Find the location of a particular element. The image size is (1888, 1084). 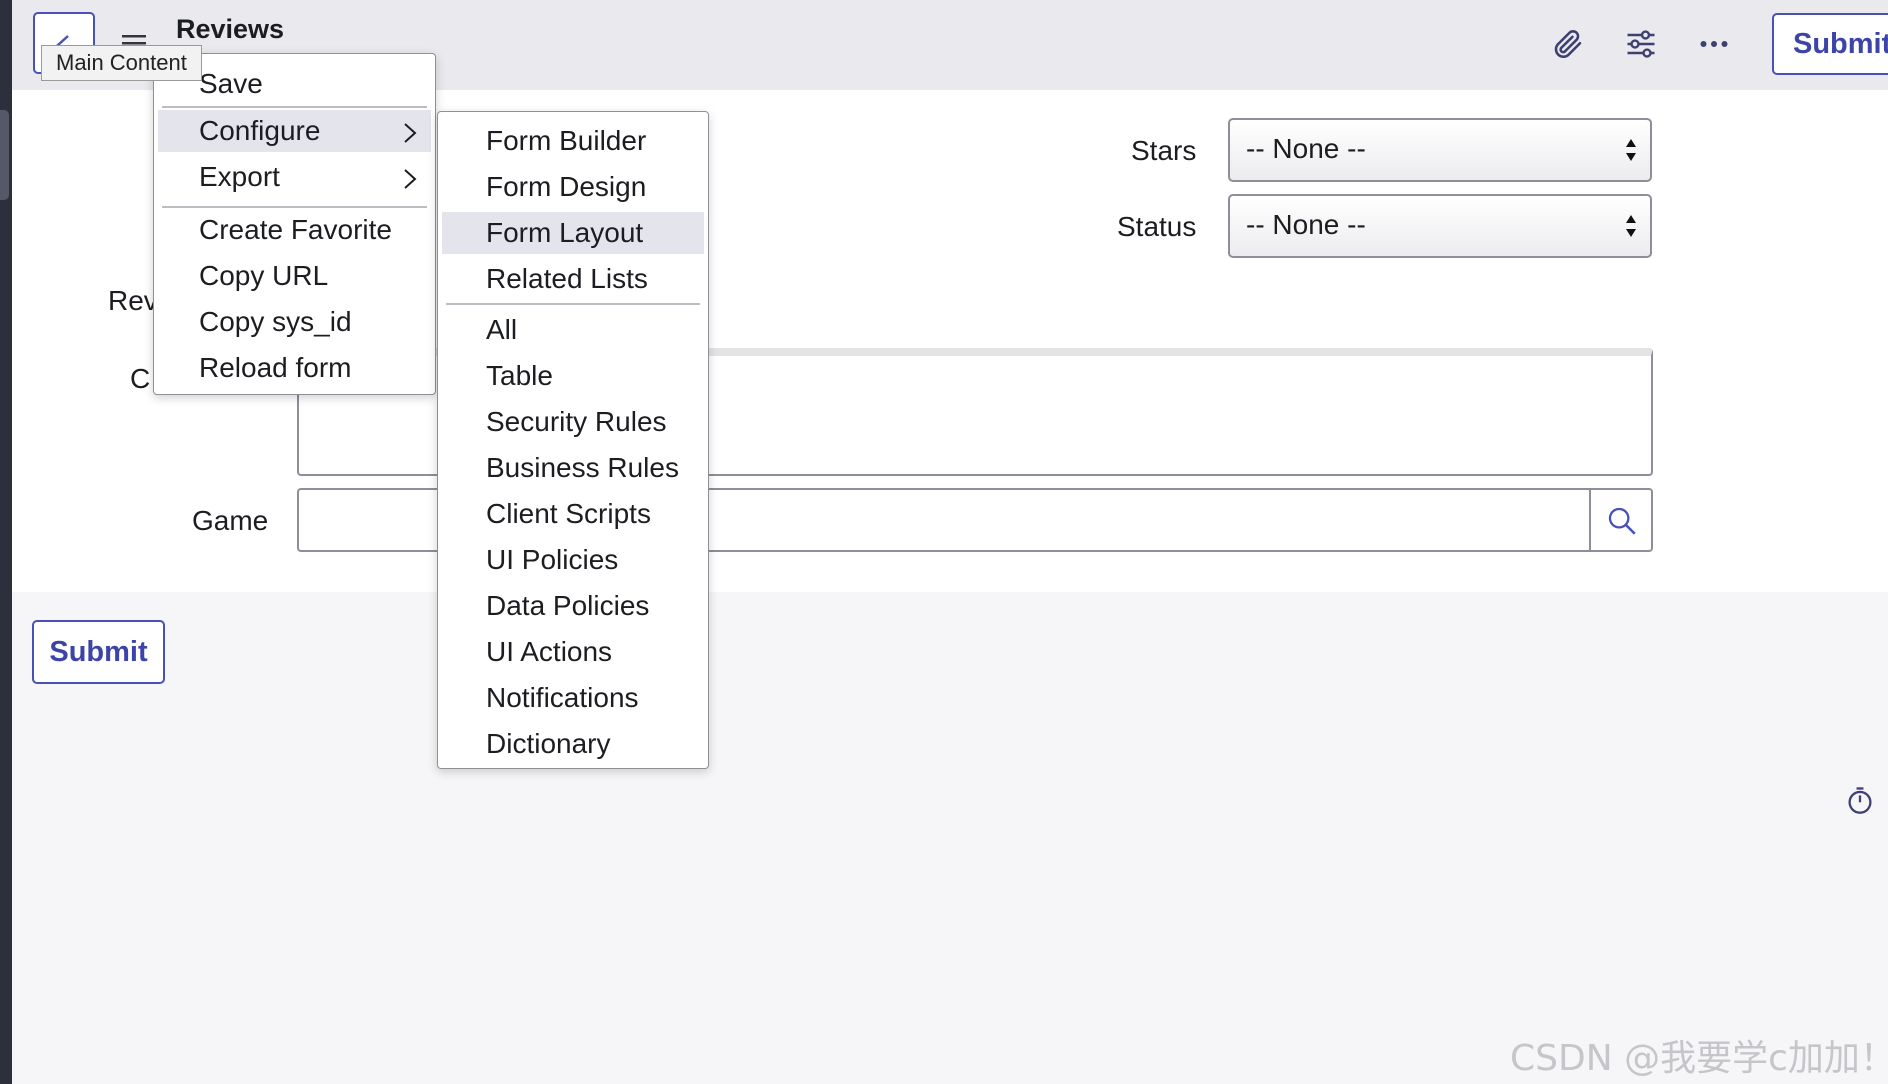

menu-item-label: Export is located at coordinates (239, 176).